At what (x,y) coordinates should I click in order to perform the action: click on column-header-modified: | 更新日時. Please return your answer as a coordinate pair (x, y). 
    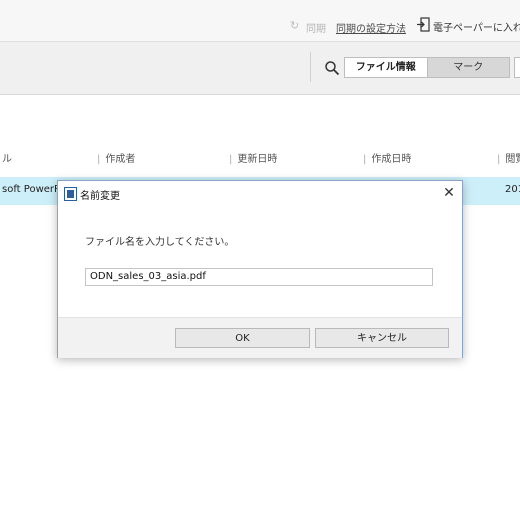
    Looking at the image, I should click on (253, 160).